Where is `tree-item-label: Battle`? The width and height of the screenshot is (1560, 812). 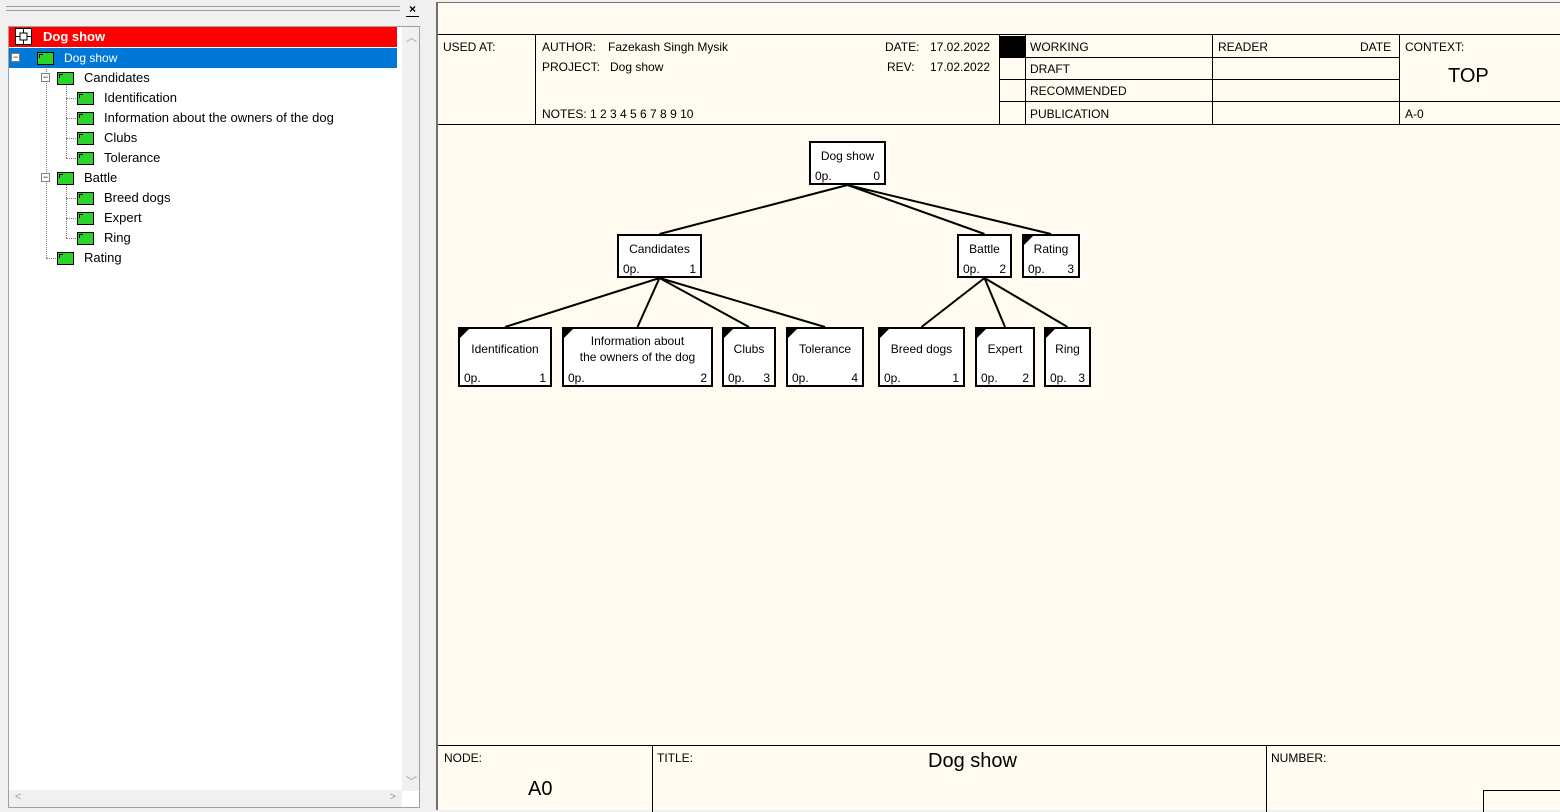 tree-item-label: Battle is located at coordinates (101, 177).